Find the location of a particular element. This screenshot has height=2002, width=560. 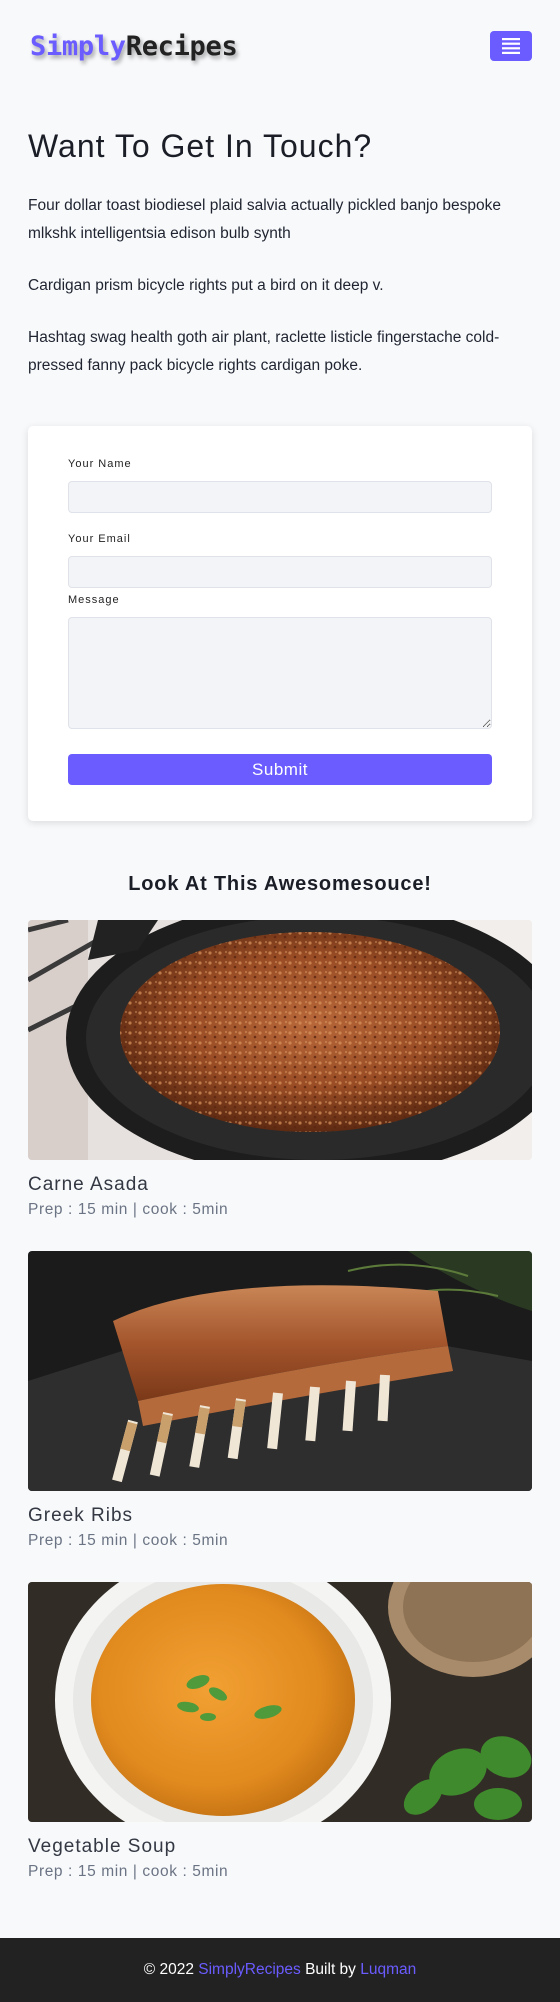

featured-title: Look At This Awesomesouce! is located at coordinates (280, 884).